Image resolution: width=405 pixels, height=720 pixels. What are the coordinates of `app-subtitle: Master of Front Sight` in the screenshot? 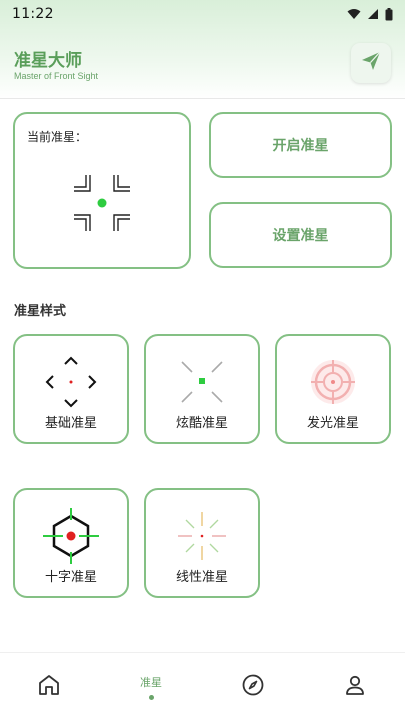 It's located at (56, 76).